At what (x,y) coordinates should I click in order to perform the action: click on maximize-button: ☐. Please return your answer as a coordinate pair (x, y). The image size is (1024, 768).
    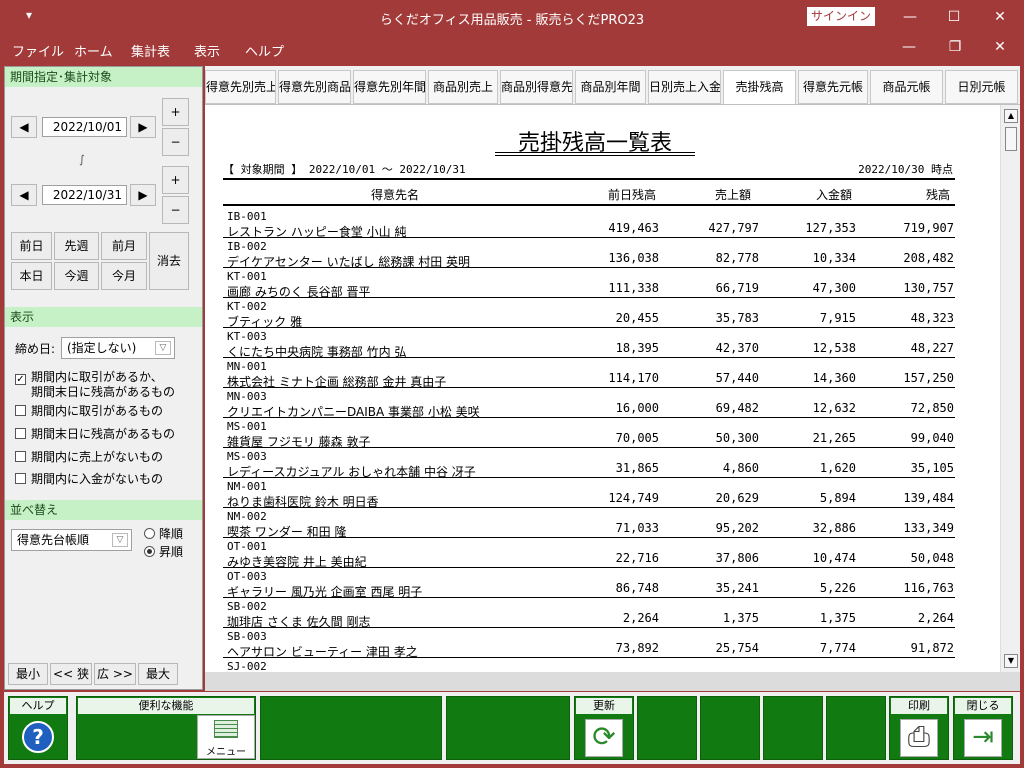
    Looking at the image, I should click on (954, 17).